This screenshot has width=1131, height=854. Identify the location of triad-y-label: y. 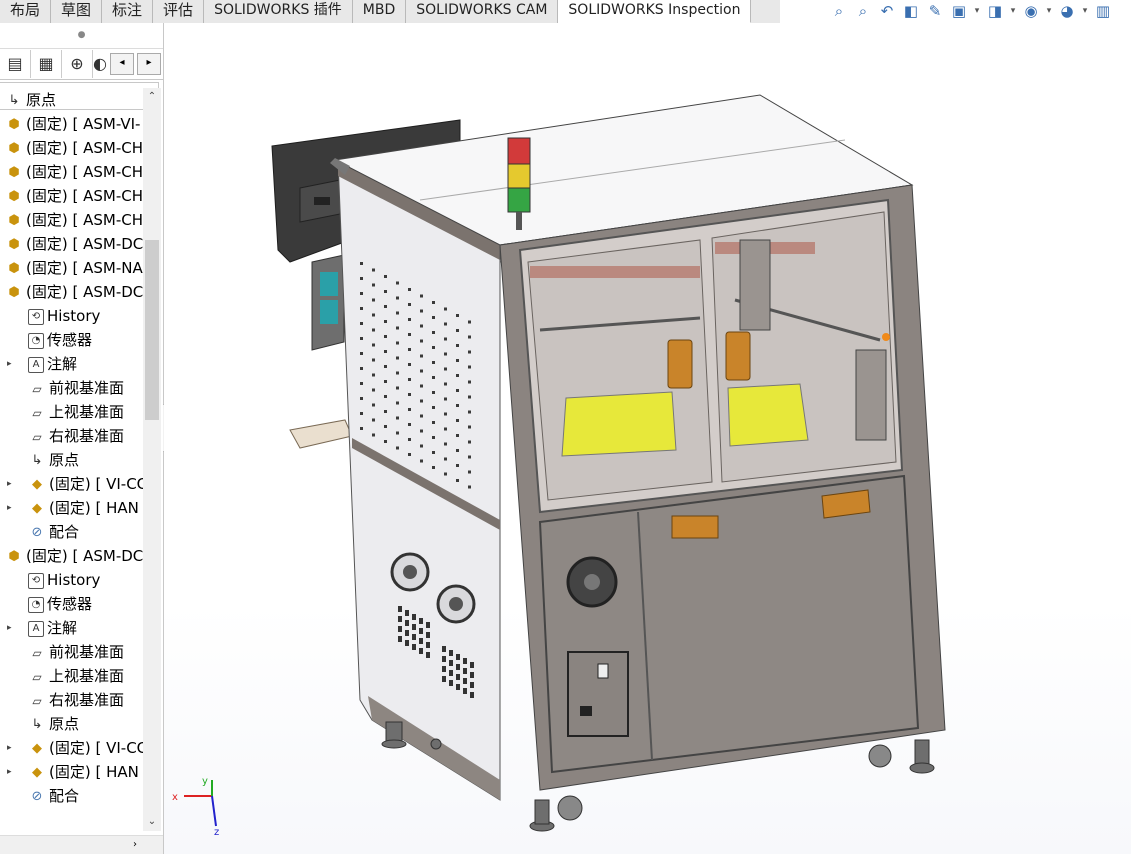
(205, 781).